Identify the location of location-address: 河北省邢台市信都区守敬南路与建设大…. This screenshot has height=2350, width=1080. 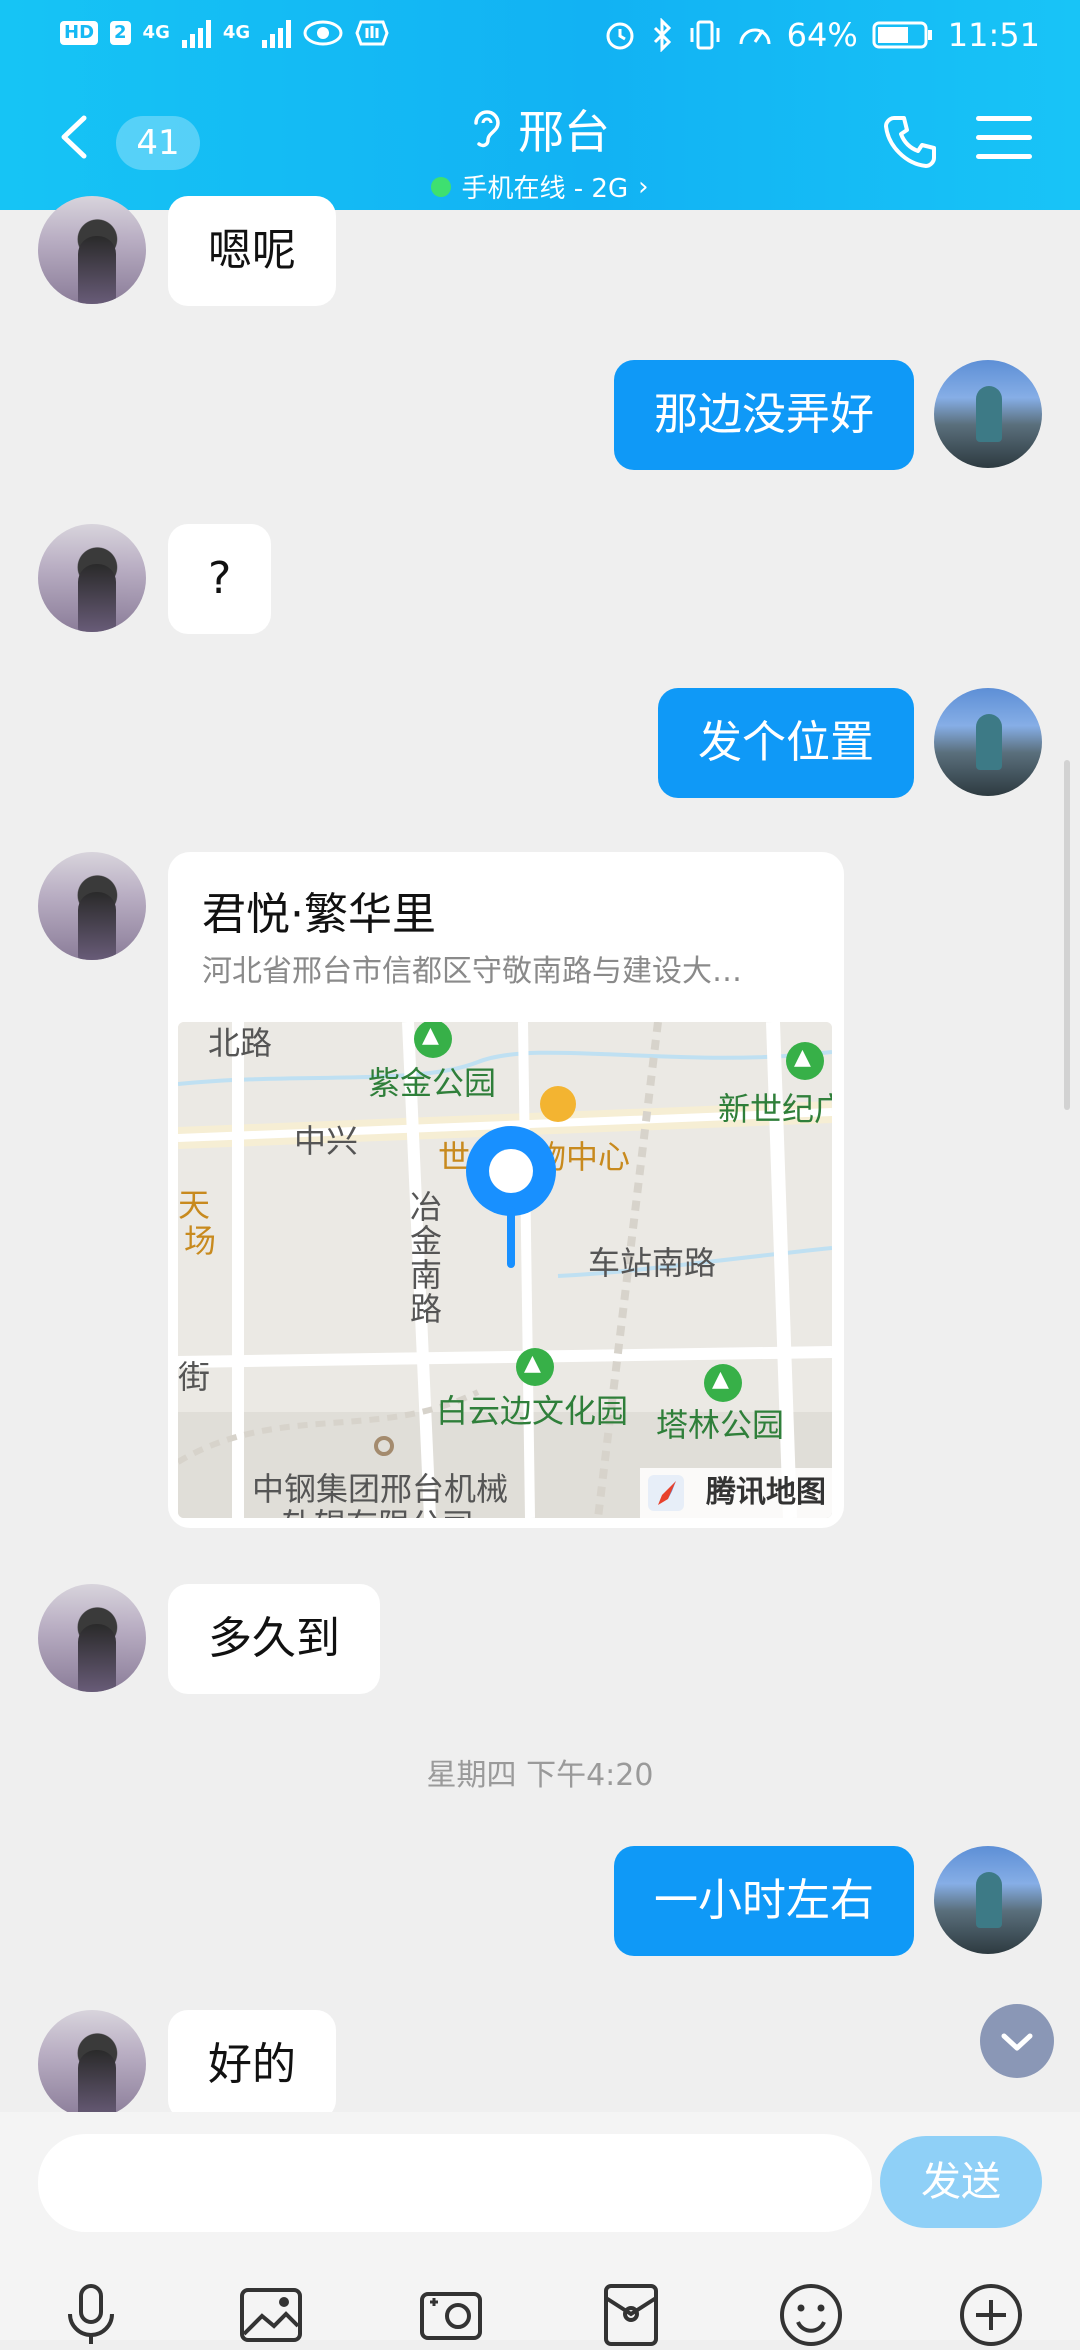
(472, 971).